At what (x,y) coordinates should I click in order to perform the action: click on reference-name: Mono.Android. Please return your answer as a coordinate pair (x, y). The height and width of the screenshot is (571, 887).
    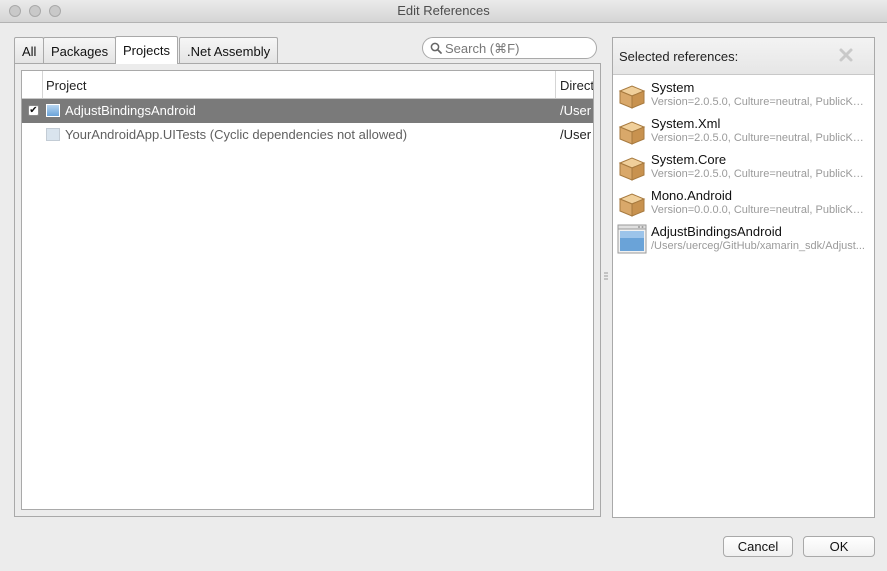
    Looking at the image, I should click on (691, 195).